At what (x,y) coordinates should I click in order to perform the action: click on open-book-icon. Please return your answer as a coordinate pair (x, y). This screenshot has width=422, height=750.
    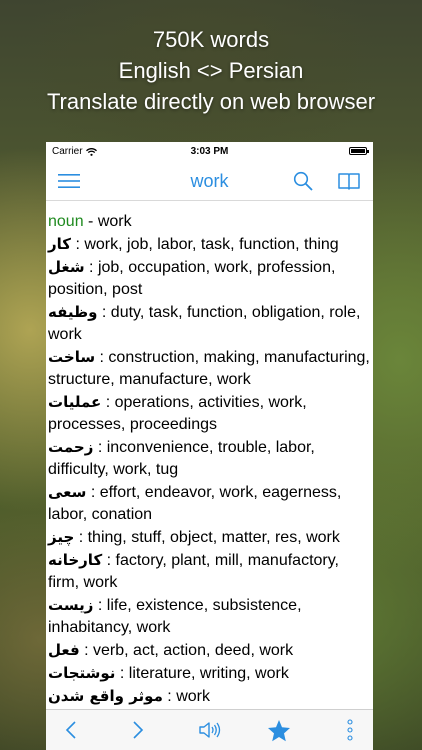
    Looking at the image, I should click on (349, 181).